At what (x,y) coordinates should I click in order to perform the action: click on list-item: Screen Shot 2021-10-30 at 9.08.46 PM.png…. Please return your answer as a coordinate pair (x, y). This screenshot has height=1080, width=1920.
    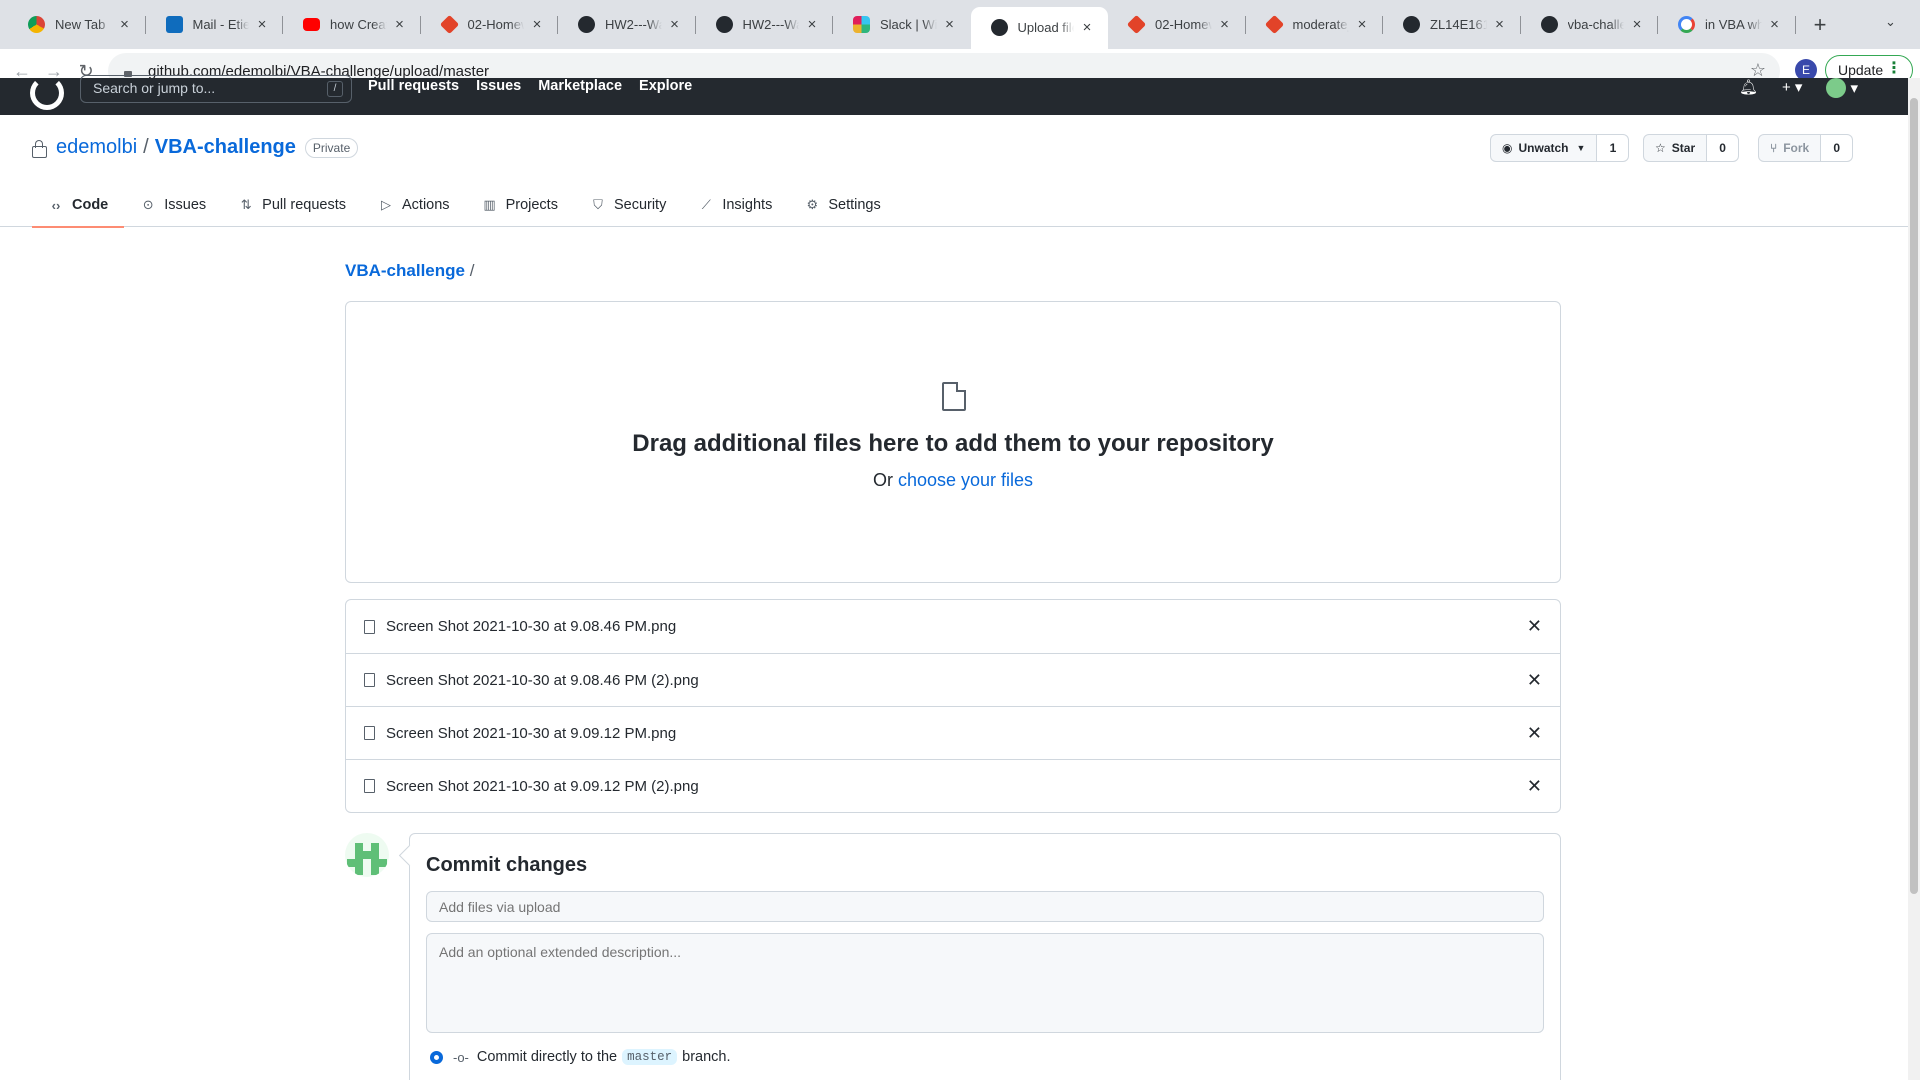
    Looking at the image, I should click on (953, 626).